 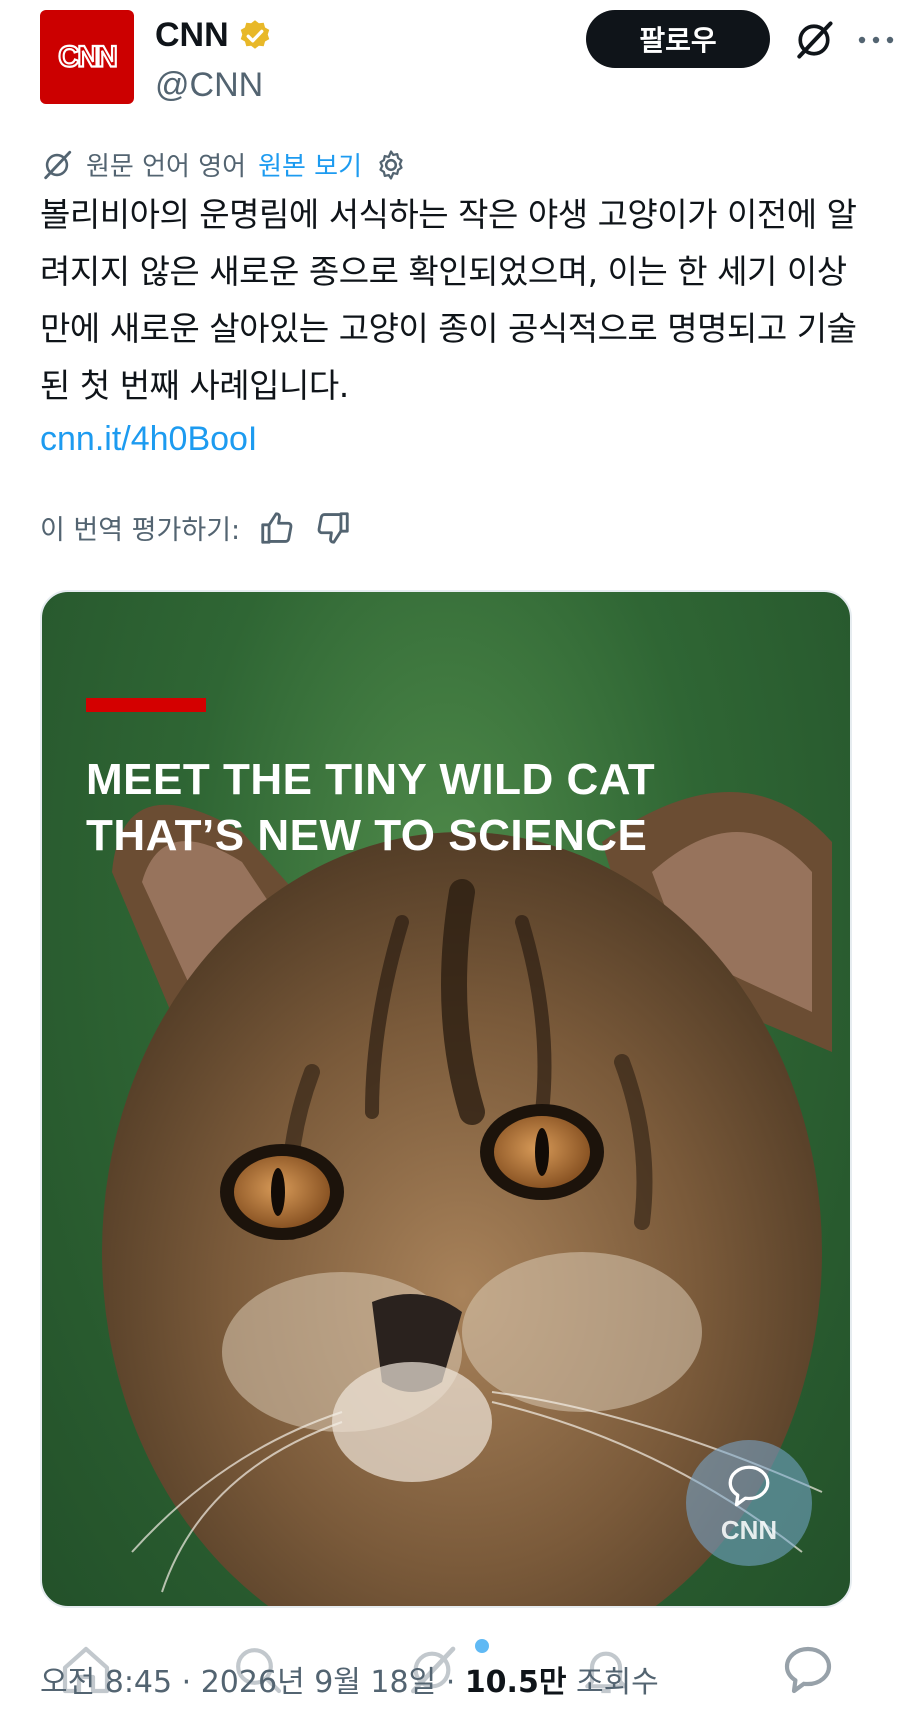 I want to click on grok-icon, so click(x=814, y=40).